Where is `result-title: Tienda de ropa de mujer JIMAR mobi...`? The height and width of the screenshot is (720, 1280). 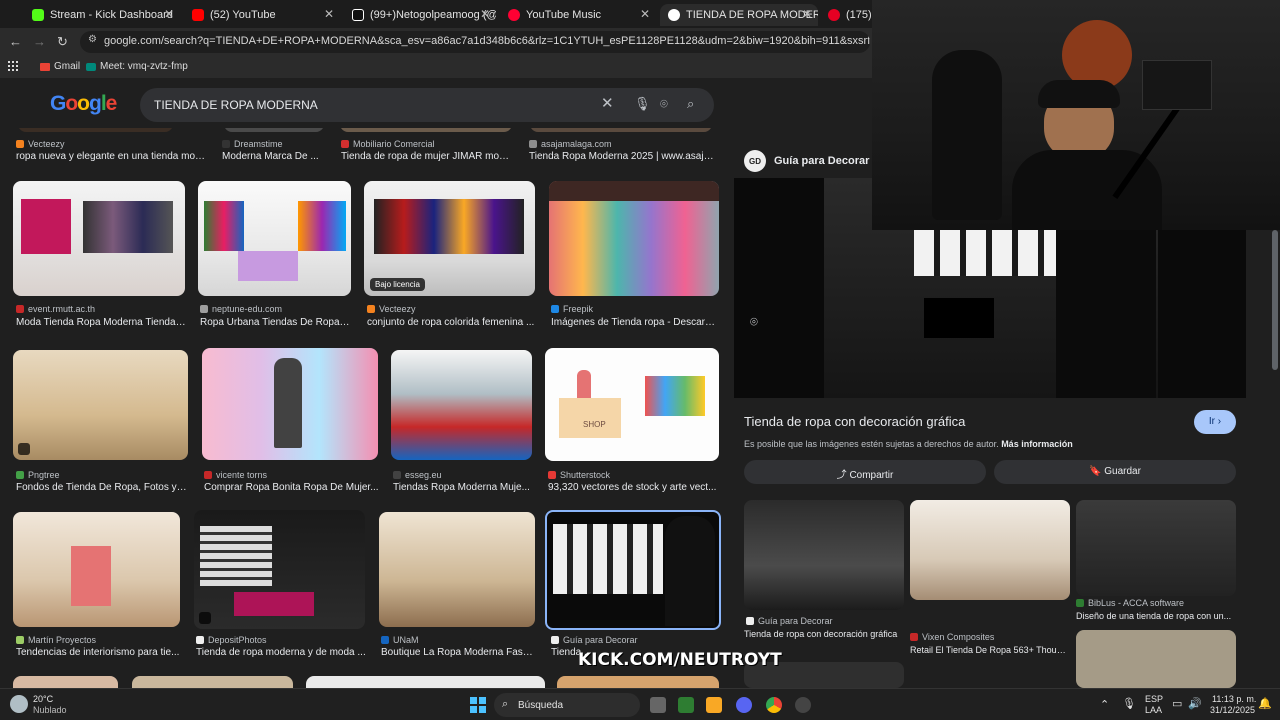
result-title: Tienda de ropa de mujer JIMAR mobi... is located at coordinates (427, 156).